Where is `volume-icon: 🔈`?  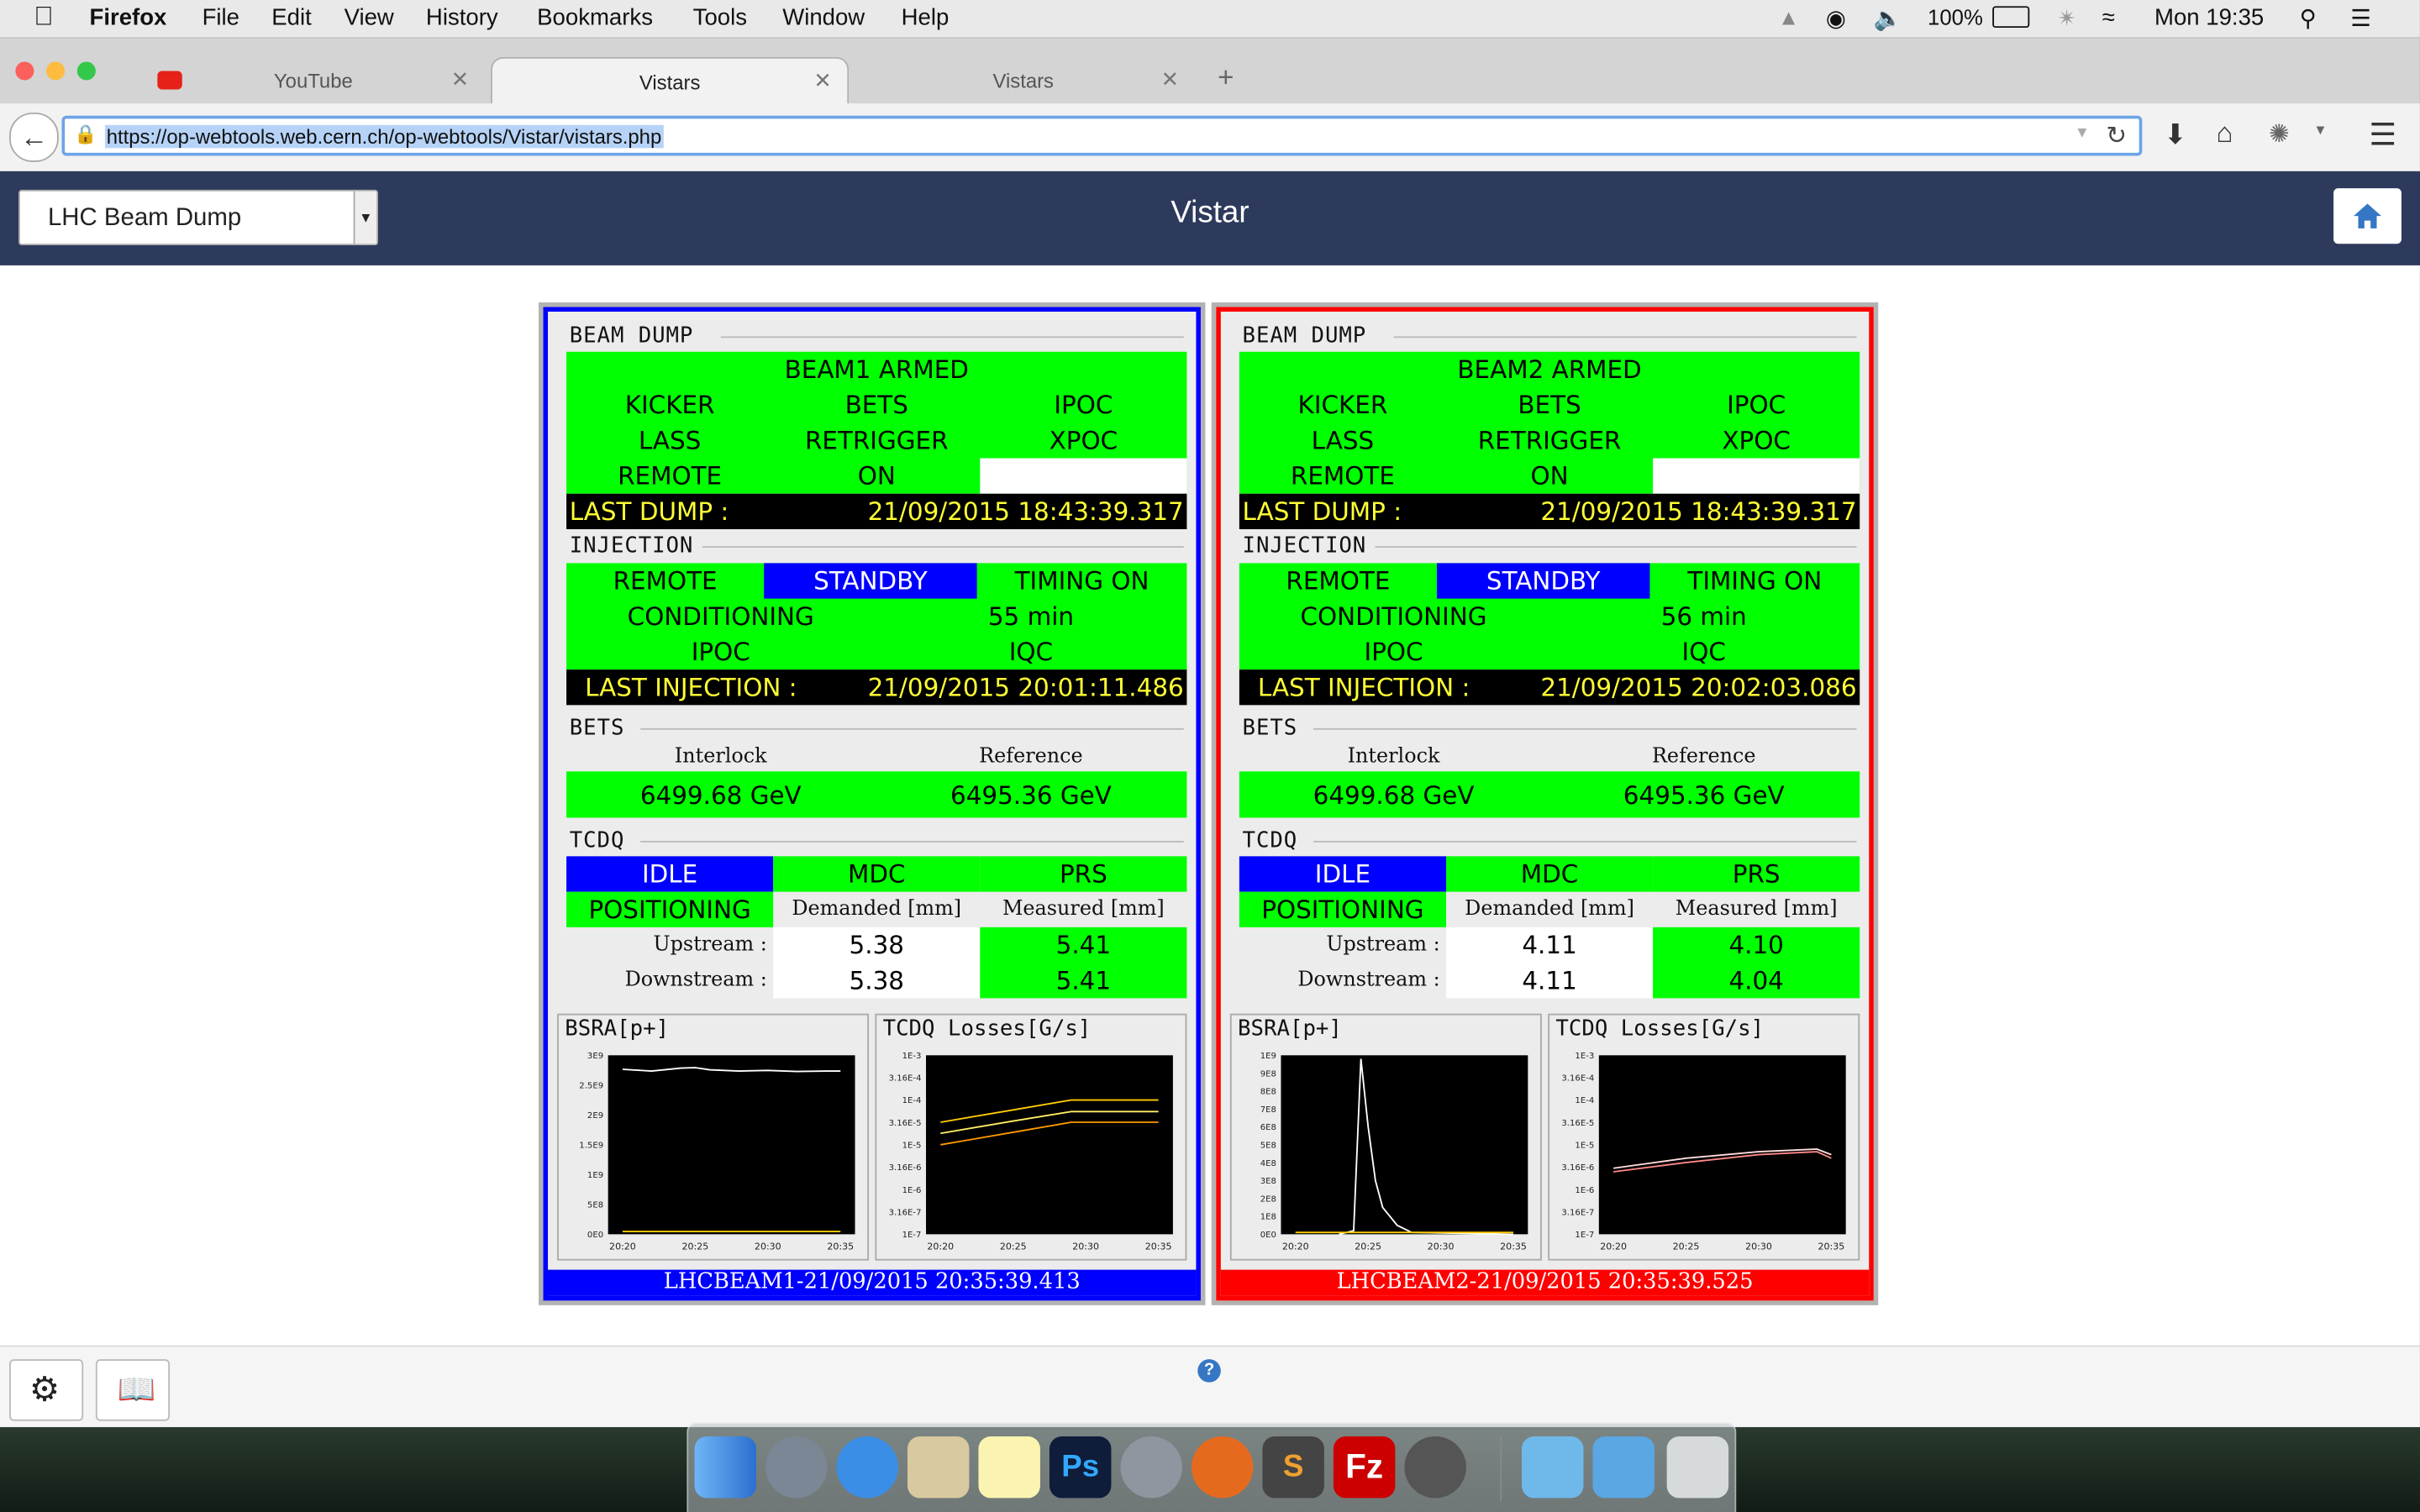 volume-icon: 🔈 is located at coordinates (1888, 18).